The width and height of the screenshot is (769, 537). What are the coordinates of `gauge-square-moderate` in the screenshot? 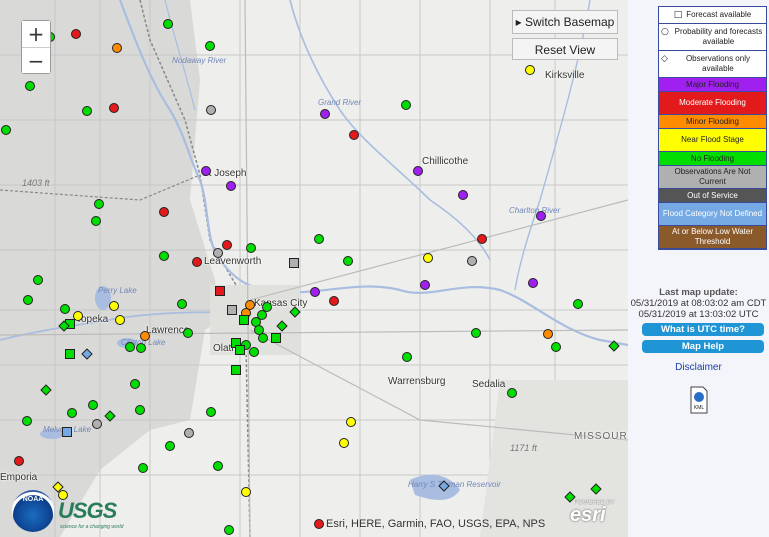 It's located at (220, 291).